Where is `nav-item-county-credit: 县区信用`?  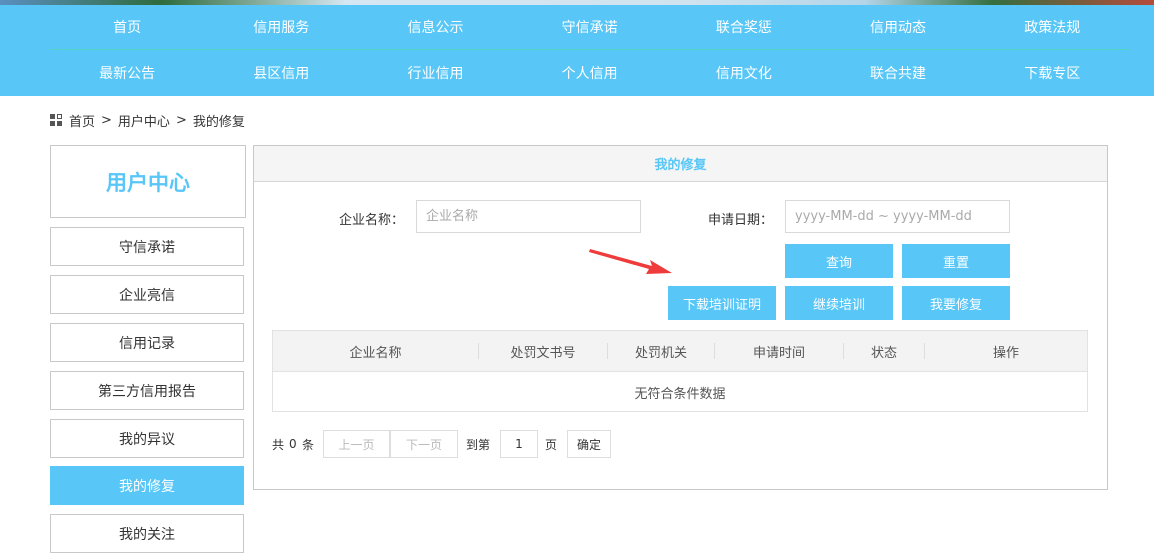
nav-item-county-credit: 县区信用 is located at coordinates (281, 73).